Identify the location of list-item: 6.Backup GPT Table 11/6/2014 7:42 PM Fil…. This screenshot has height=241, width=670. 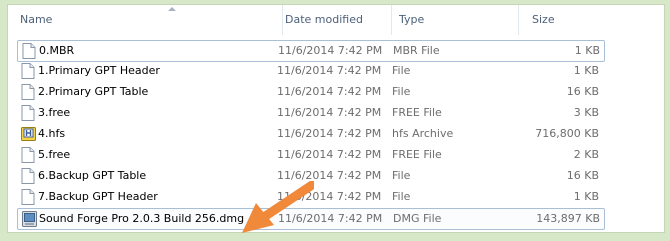
(310, 176).